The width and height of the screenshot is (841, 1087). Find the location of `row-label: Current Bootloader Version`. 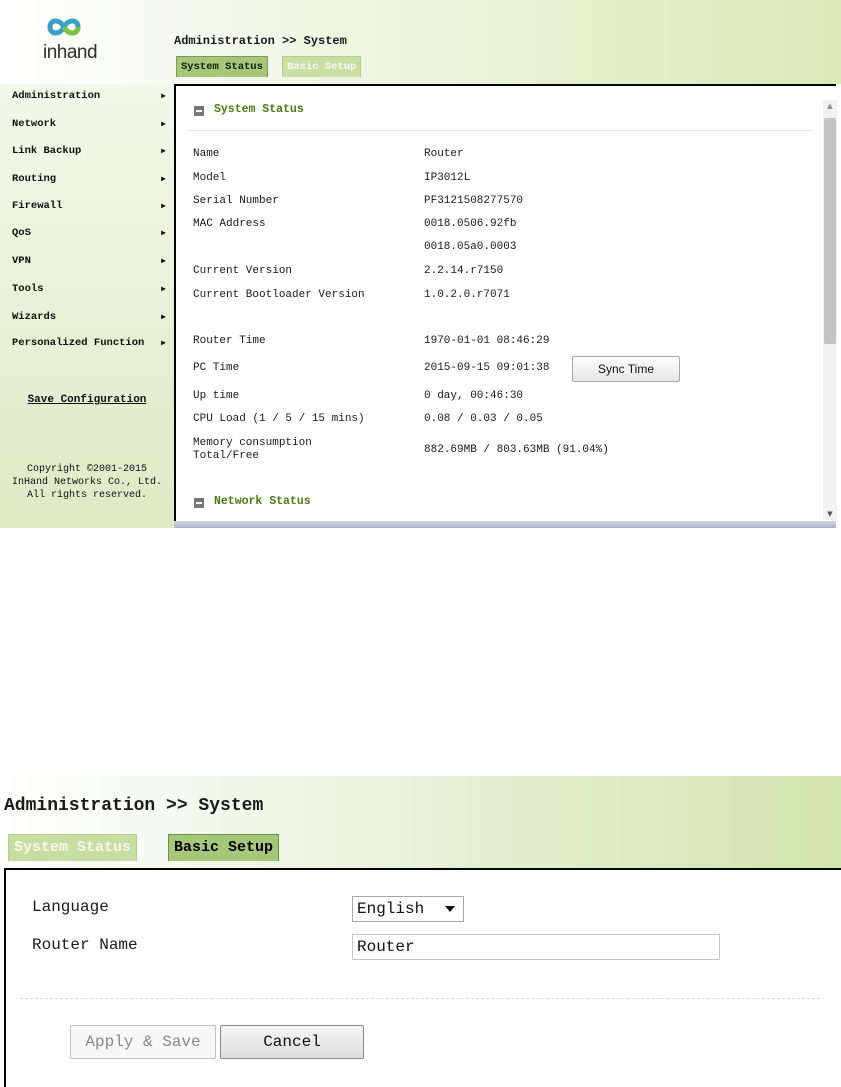

row-label: Current Bootloader Version is located at coordinates (279, 295).